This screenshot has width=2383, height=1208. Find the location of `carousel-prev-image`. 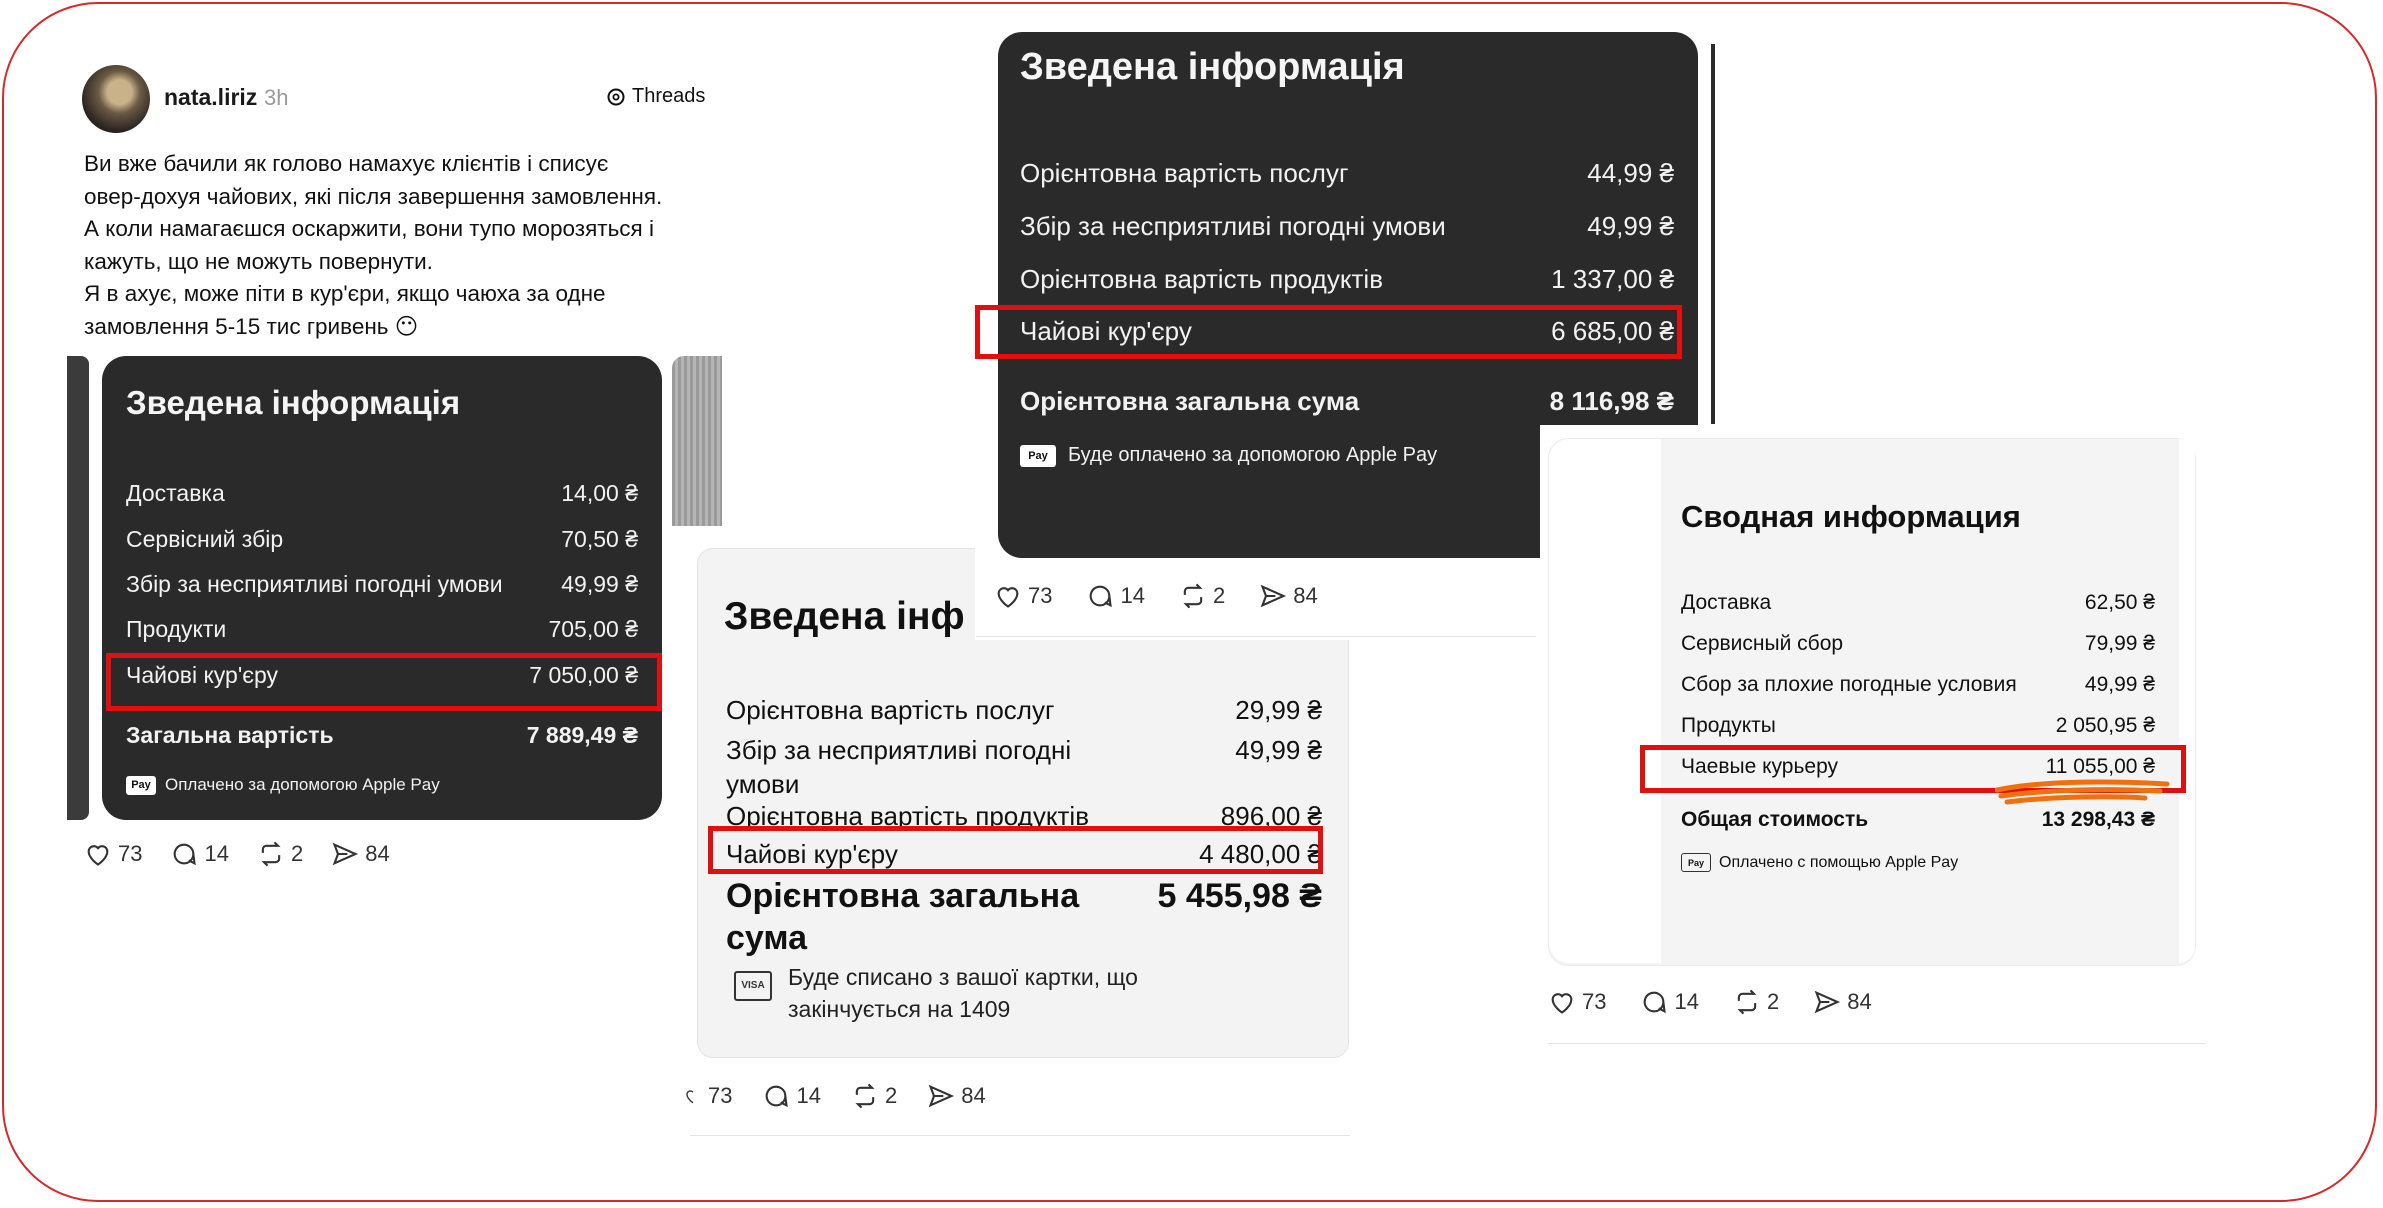

carousel-prev-image is located at coordinates (78, 588).